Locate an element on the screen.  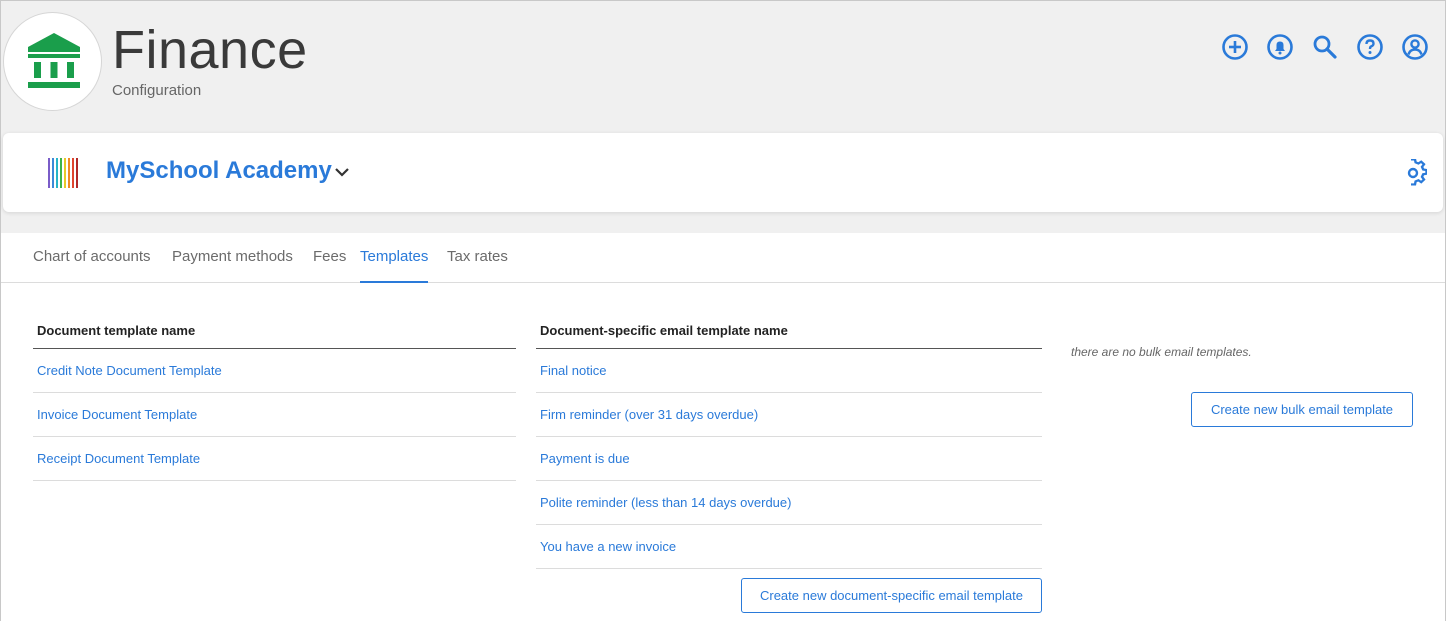
list-item: Invoice Document Template is located at coordinates (274, 415).